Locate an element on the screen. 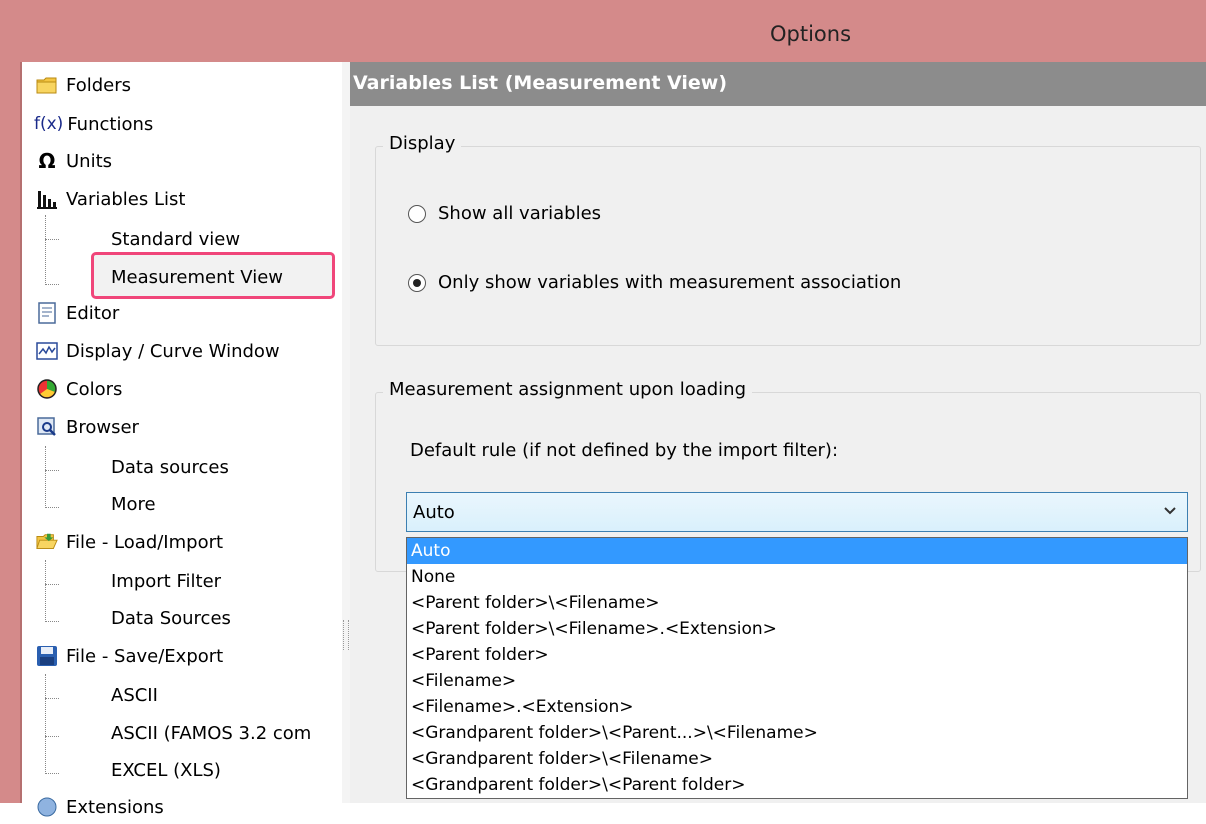 This screenshot has width=1206, height=824. window-frame-left is located at coordinates (11, 432).